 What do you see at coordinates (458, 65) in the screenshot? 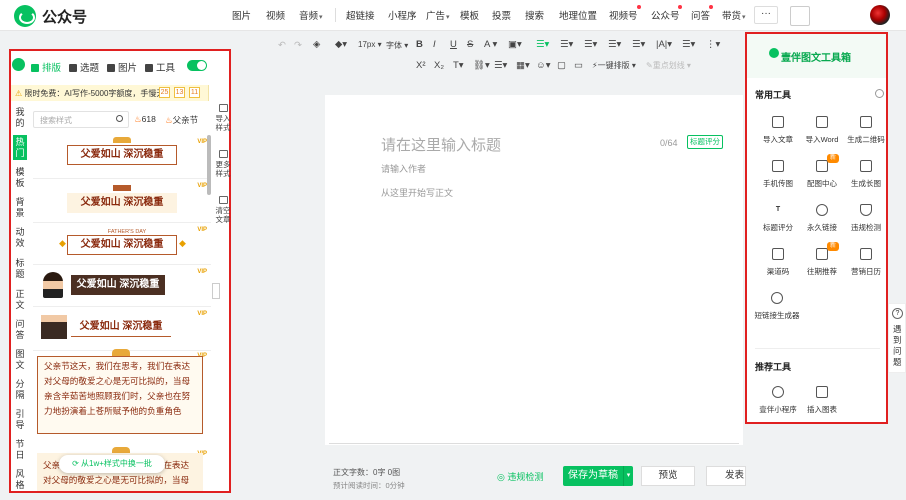
I see `clear-format-icon: T▾` at bounding box center [458, 65].